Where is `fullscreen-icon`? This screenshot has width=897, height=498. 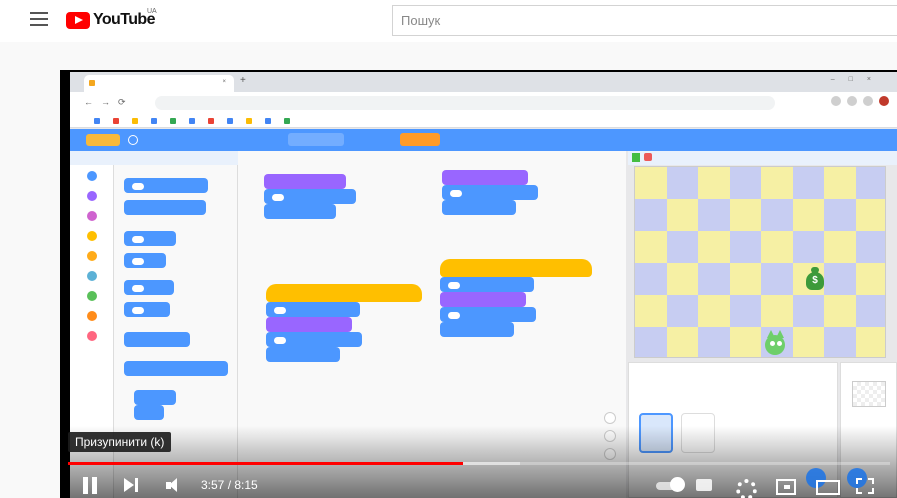
fullscreen-icon is located at coordinates (866, 485).